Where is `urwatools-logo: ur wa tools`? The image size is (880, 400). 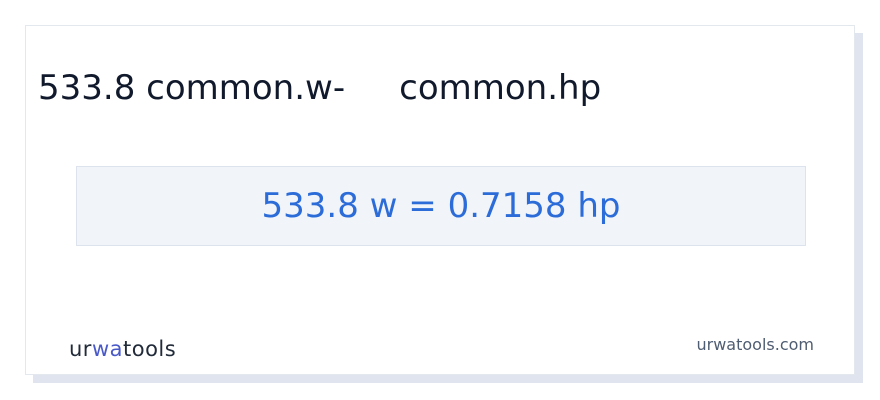
urwatools-logo: ur wa tools is located at coordinates (122, 349).